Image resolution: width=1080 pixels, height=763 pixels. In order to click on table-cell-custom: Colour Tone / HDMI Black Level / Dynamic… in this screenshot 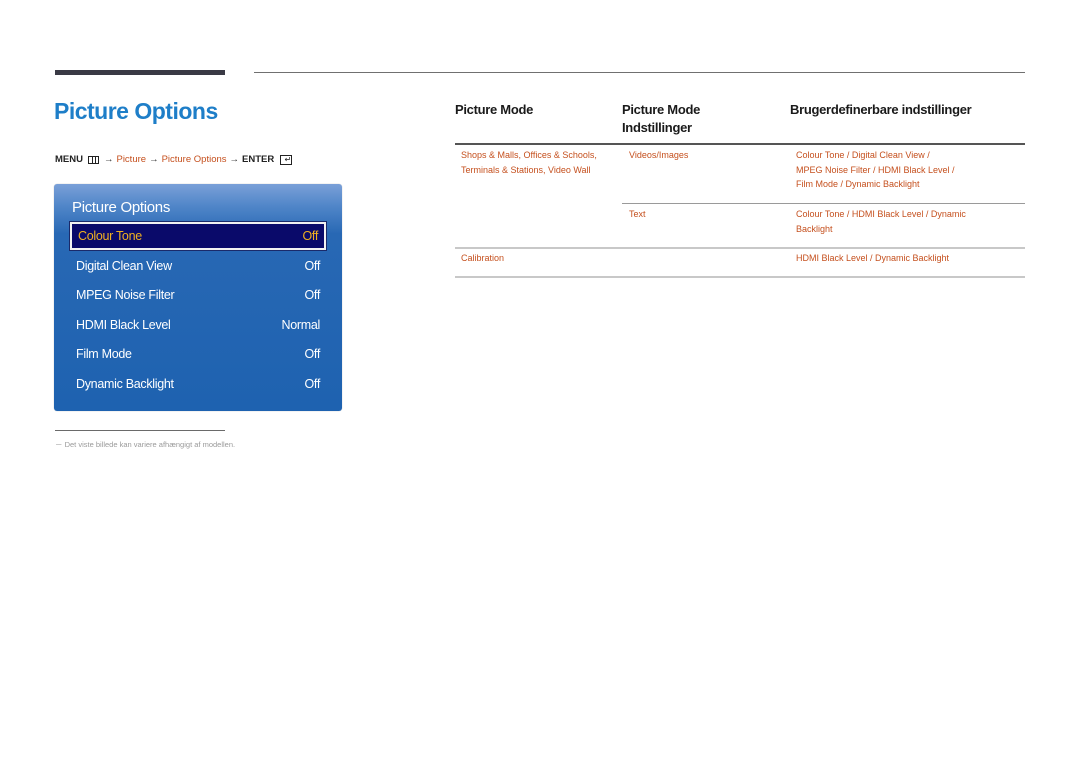, I will do `click(881, 221)`.